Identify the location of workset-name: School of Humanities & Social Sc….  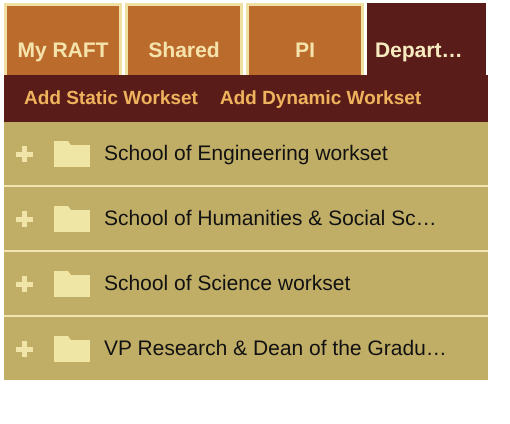
(270, 218).